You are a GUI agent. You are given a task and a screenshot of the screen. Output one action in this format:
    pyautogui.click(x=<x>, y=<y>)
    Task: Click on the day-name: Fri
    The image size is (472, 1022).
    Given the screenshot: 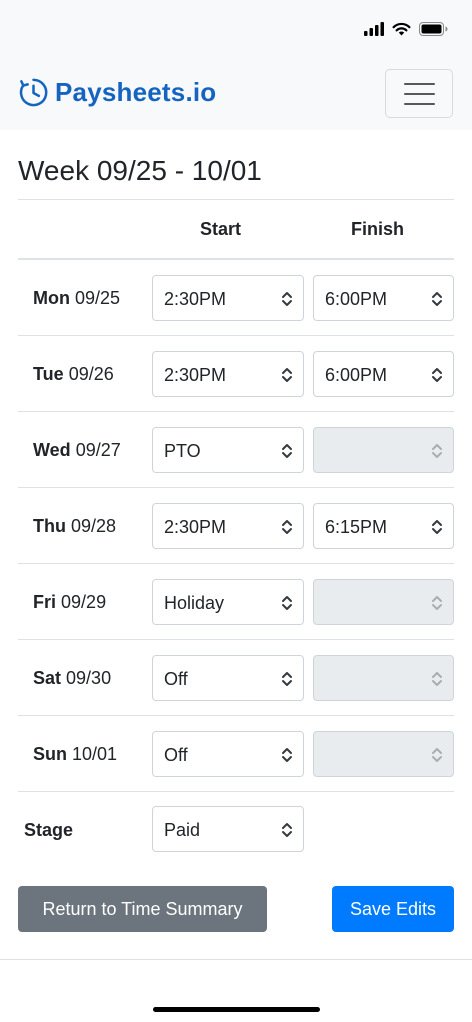 What is the action you would take?
    pyautogui.click(x=45, y=602)
    